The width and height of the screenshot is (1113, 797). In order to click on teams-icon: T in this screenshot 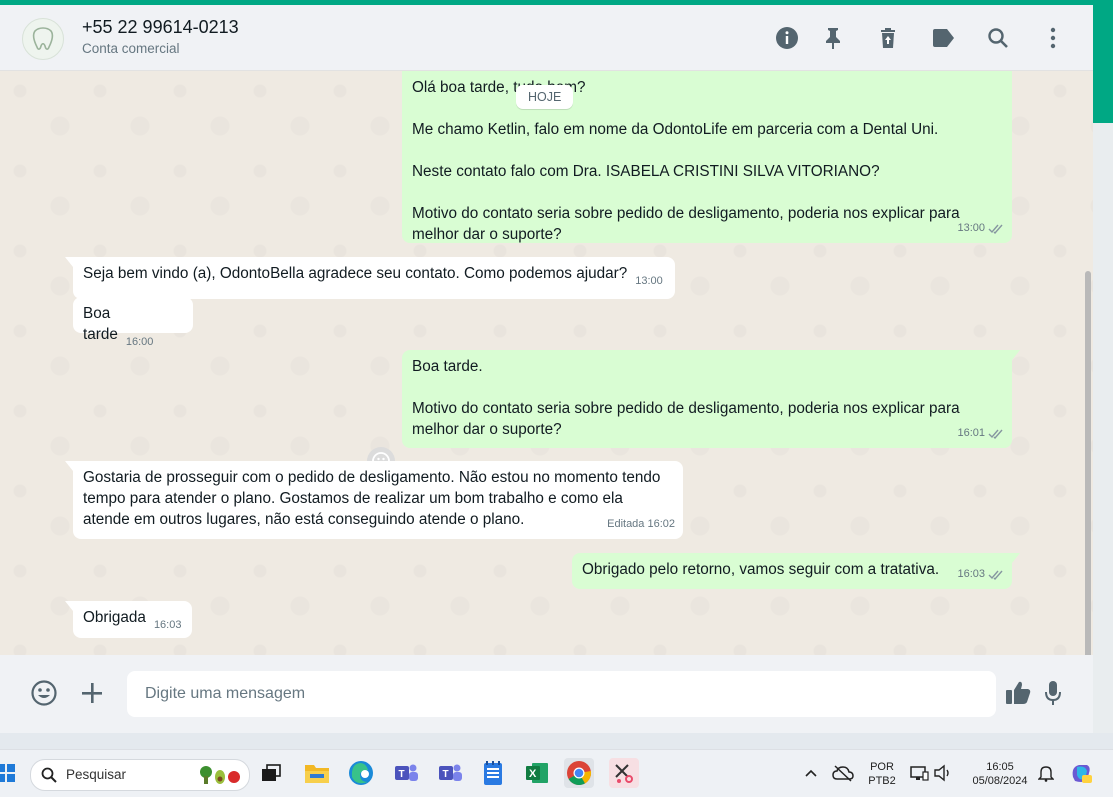, I will do `click(406, 773)`.